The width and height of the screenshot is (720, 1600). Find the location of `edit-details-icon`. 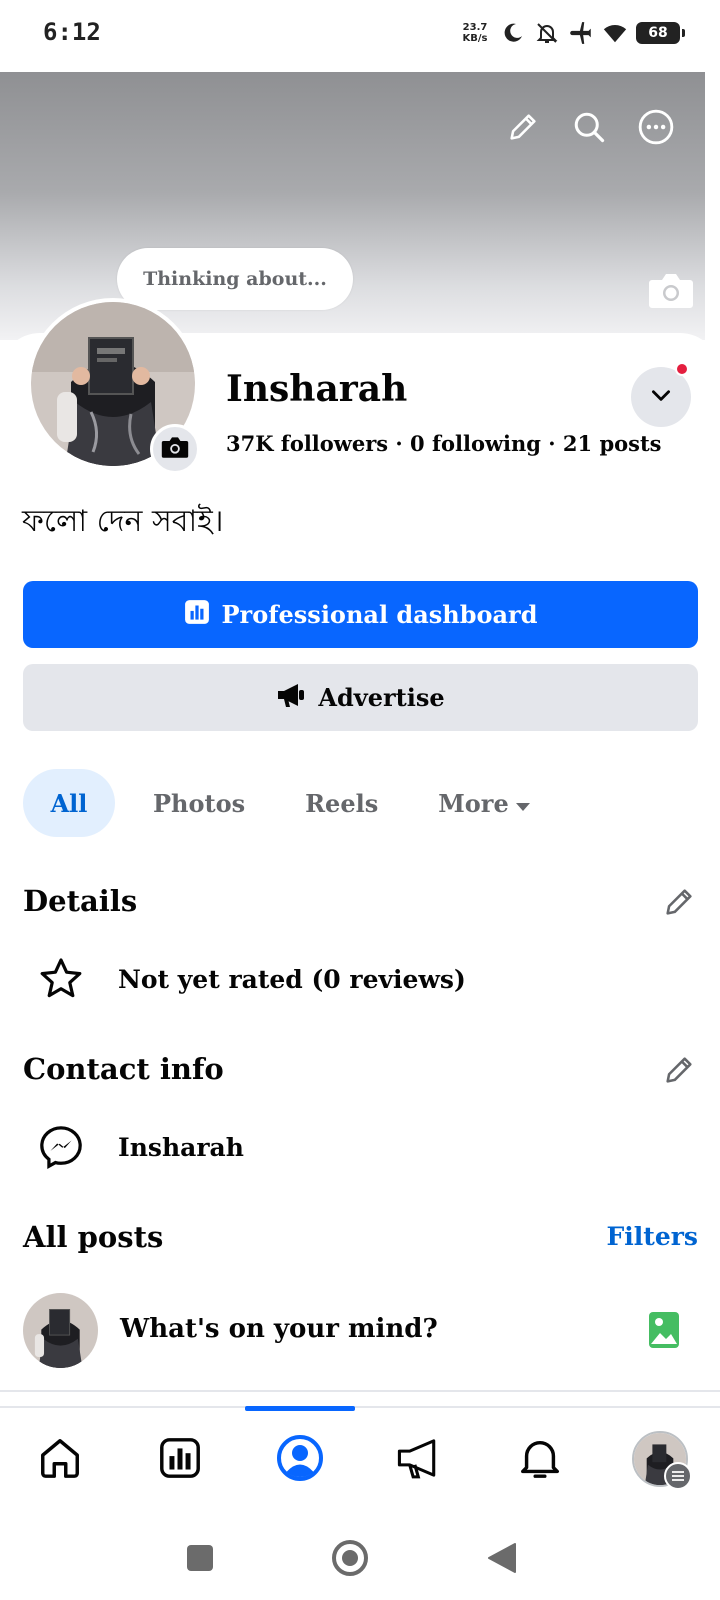

edit-details-icon is located at coordinates (679, 902).